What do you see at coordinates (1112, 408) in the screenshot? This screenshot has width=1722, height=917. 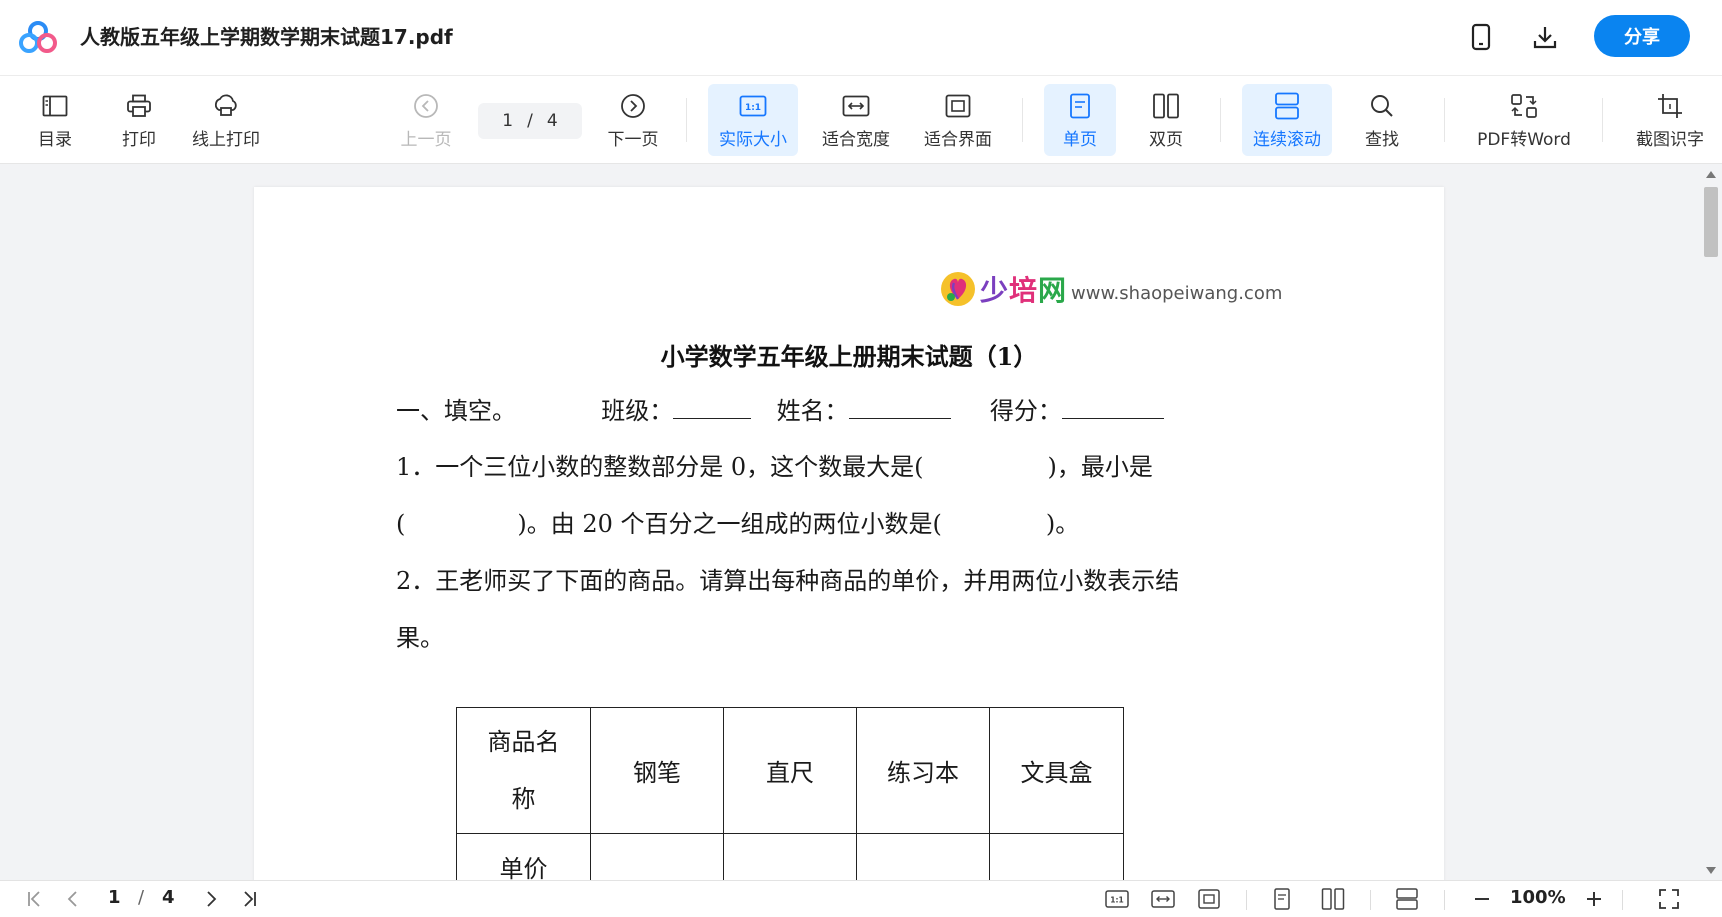 I see `score-blank` at bounding box center [1112, 408].